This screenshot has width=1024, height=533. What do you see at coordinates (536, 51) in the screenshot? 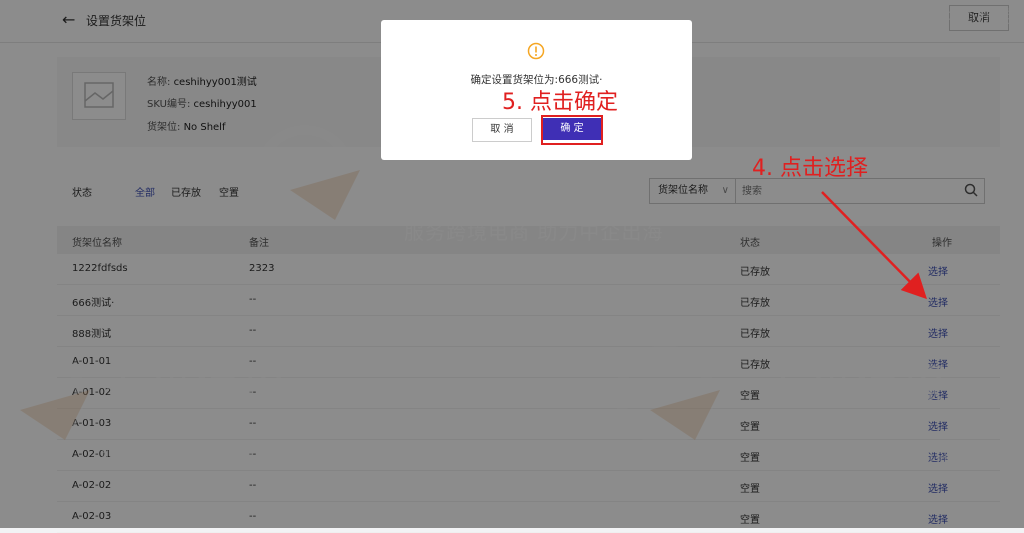
I see `warning-icon` at bounding box center [536, 51].